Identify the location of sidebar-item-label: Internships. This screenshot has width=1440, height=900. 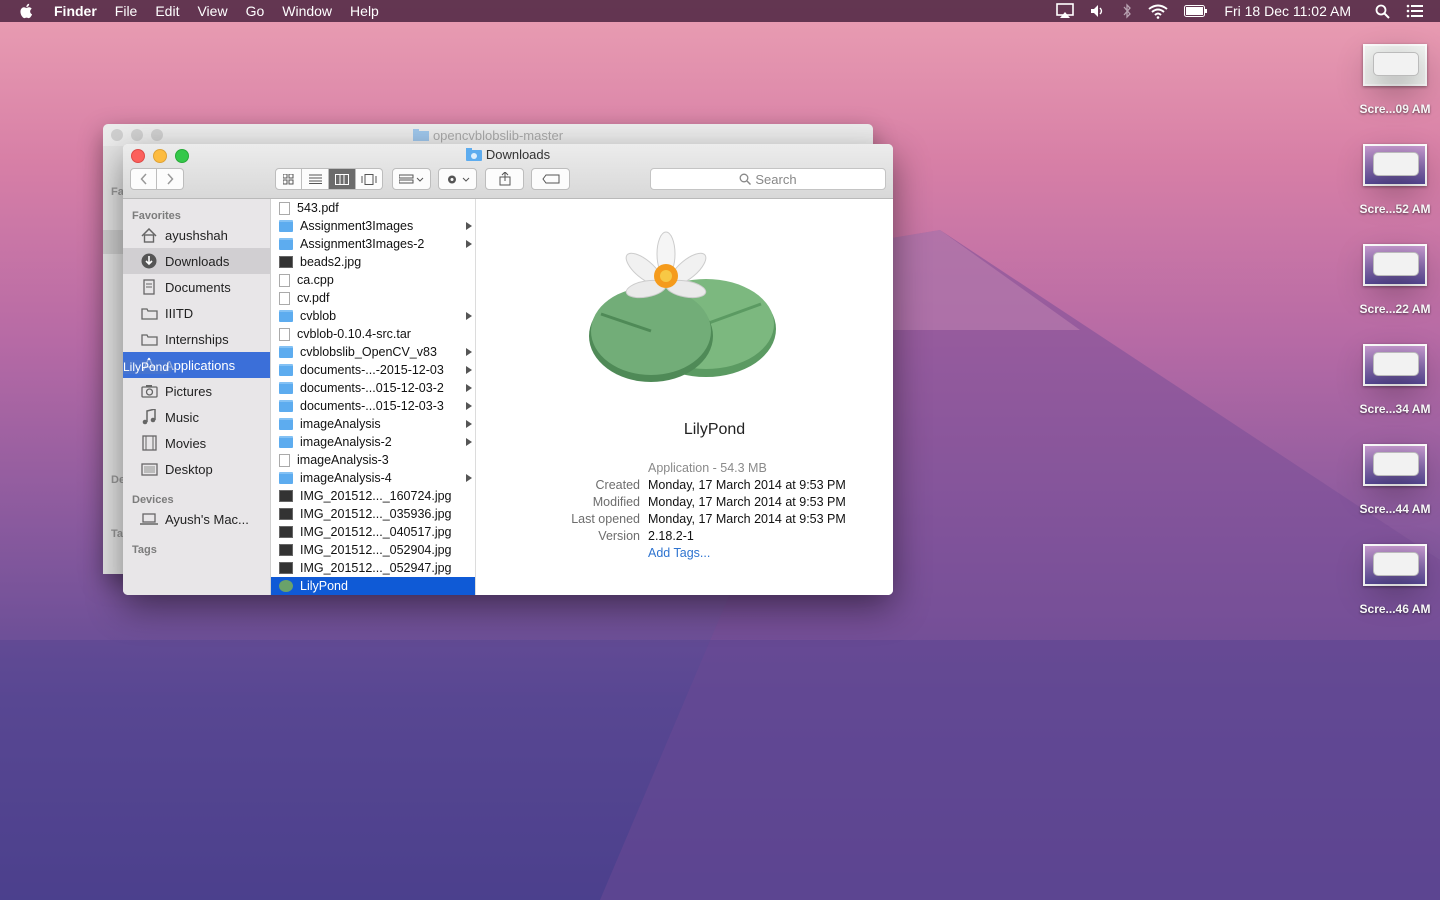
(197, 339).